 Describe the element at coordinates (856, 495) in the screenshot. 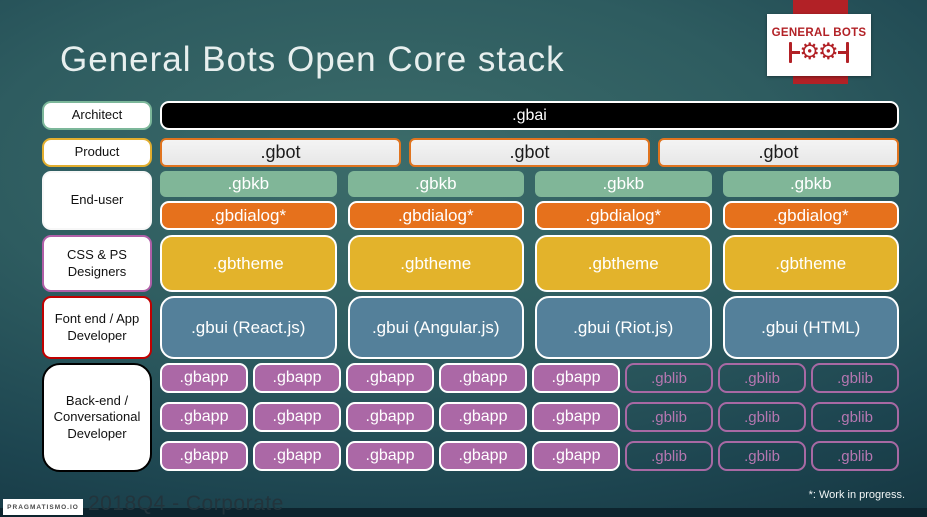

I see `work-in-progress-note: *: Work in progress.` at that location.